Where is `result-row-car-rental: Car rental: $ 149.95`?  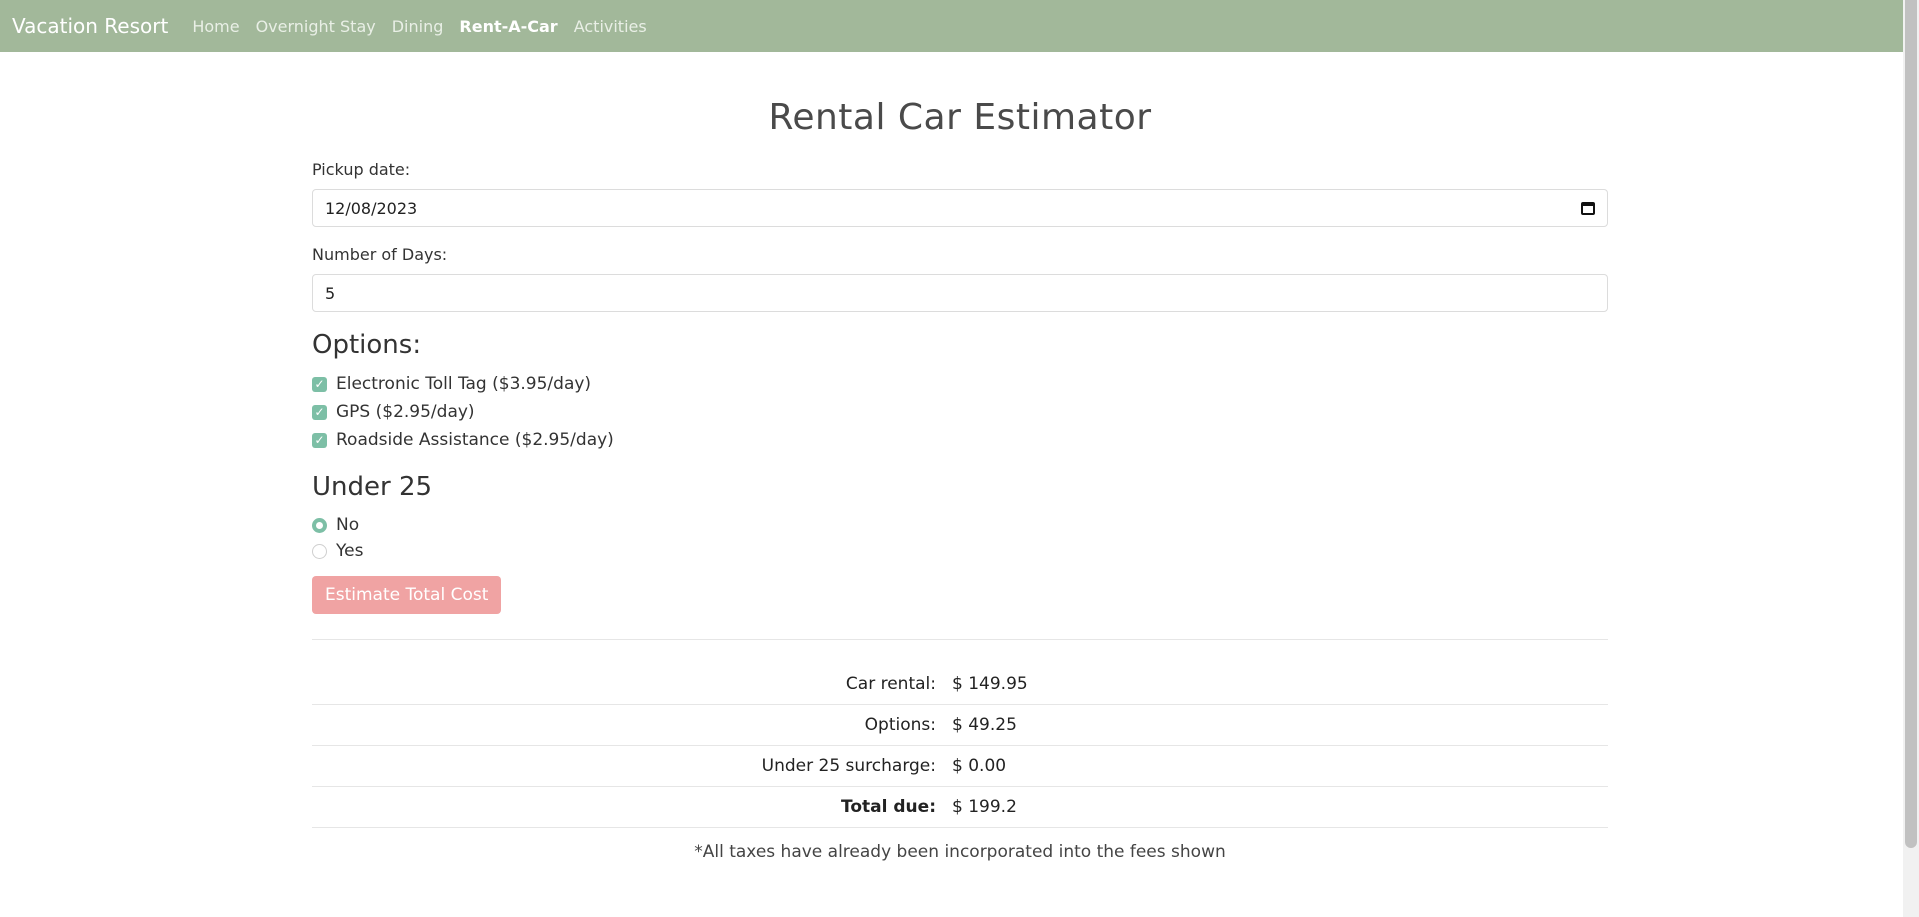
result-row-car-rental: Car rental: $ 149.95 is located at coordinates (960, 684).